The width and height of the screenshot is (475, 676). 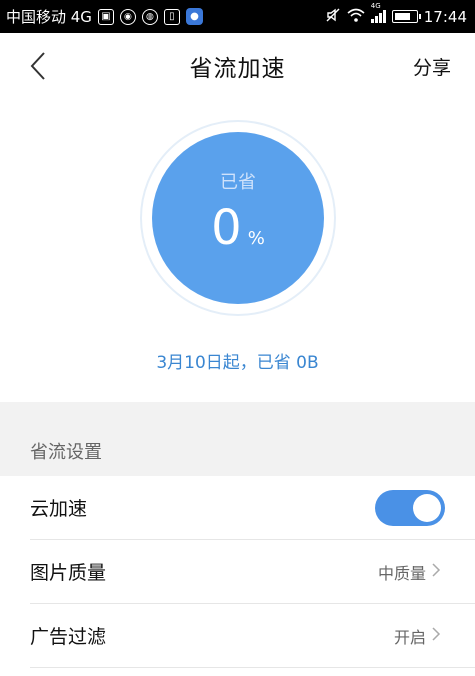 I want to click on sim-notification-icon: ▯, so click(x=171, y=16).